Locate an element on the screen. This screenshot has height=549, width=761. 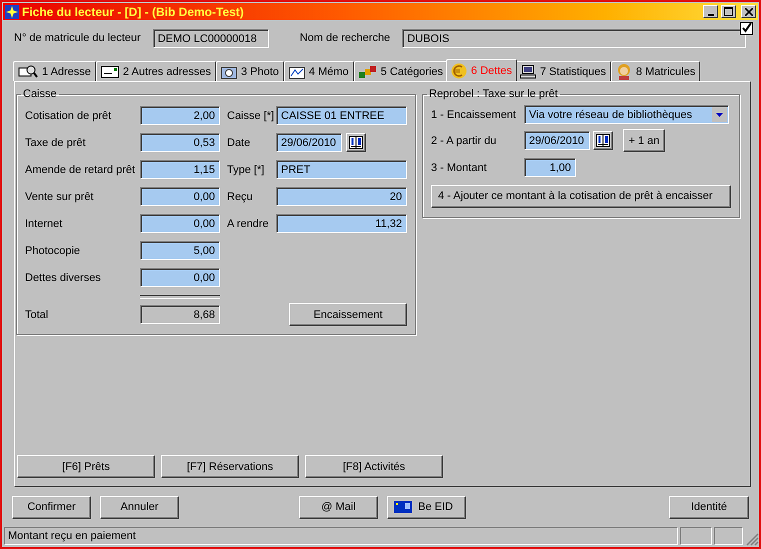
dropdown: Via votre réseau de bibliothèques is located at coordinates (626, 114).